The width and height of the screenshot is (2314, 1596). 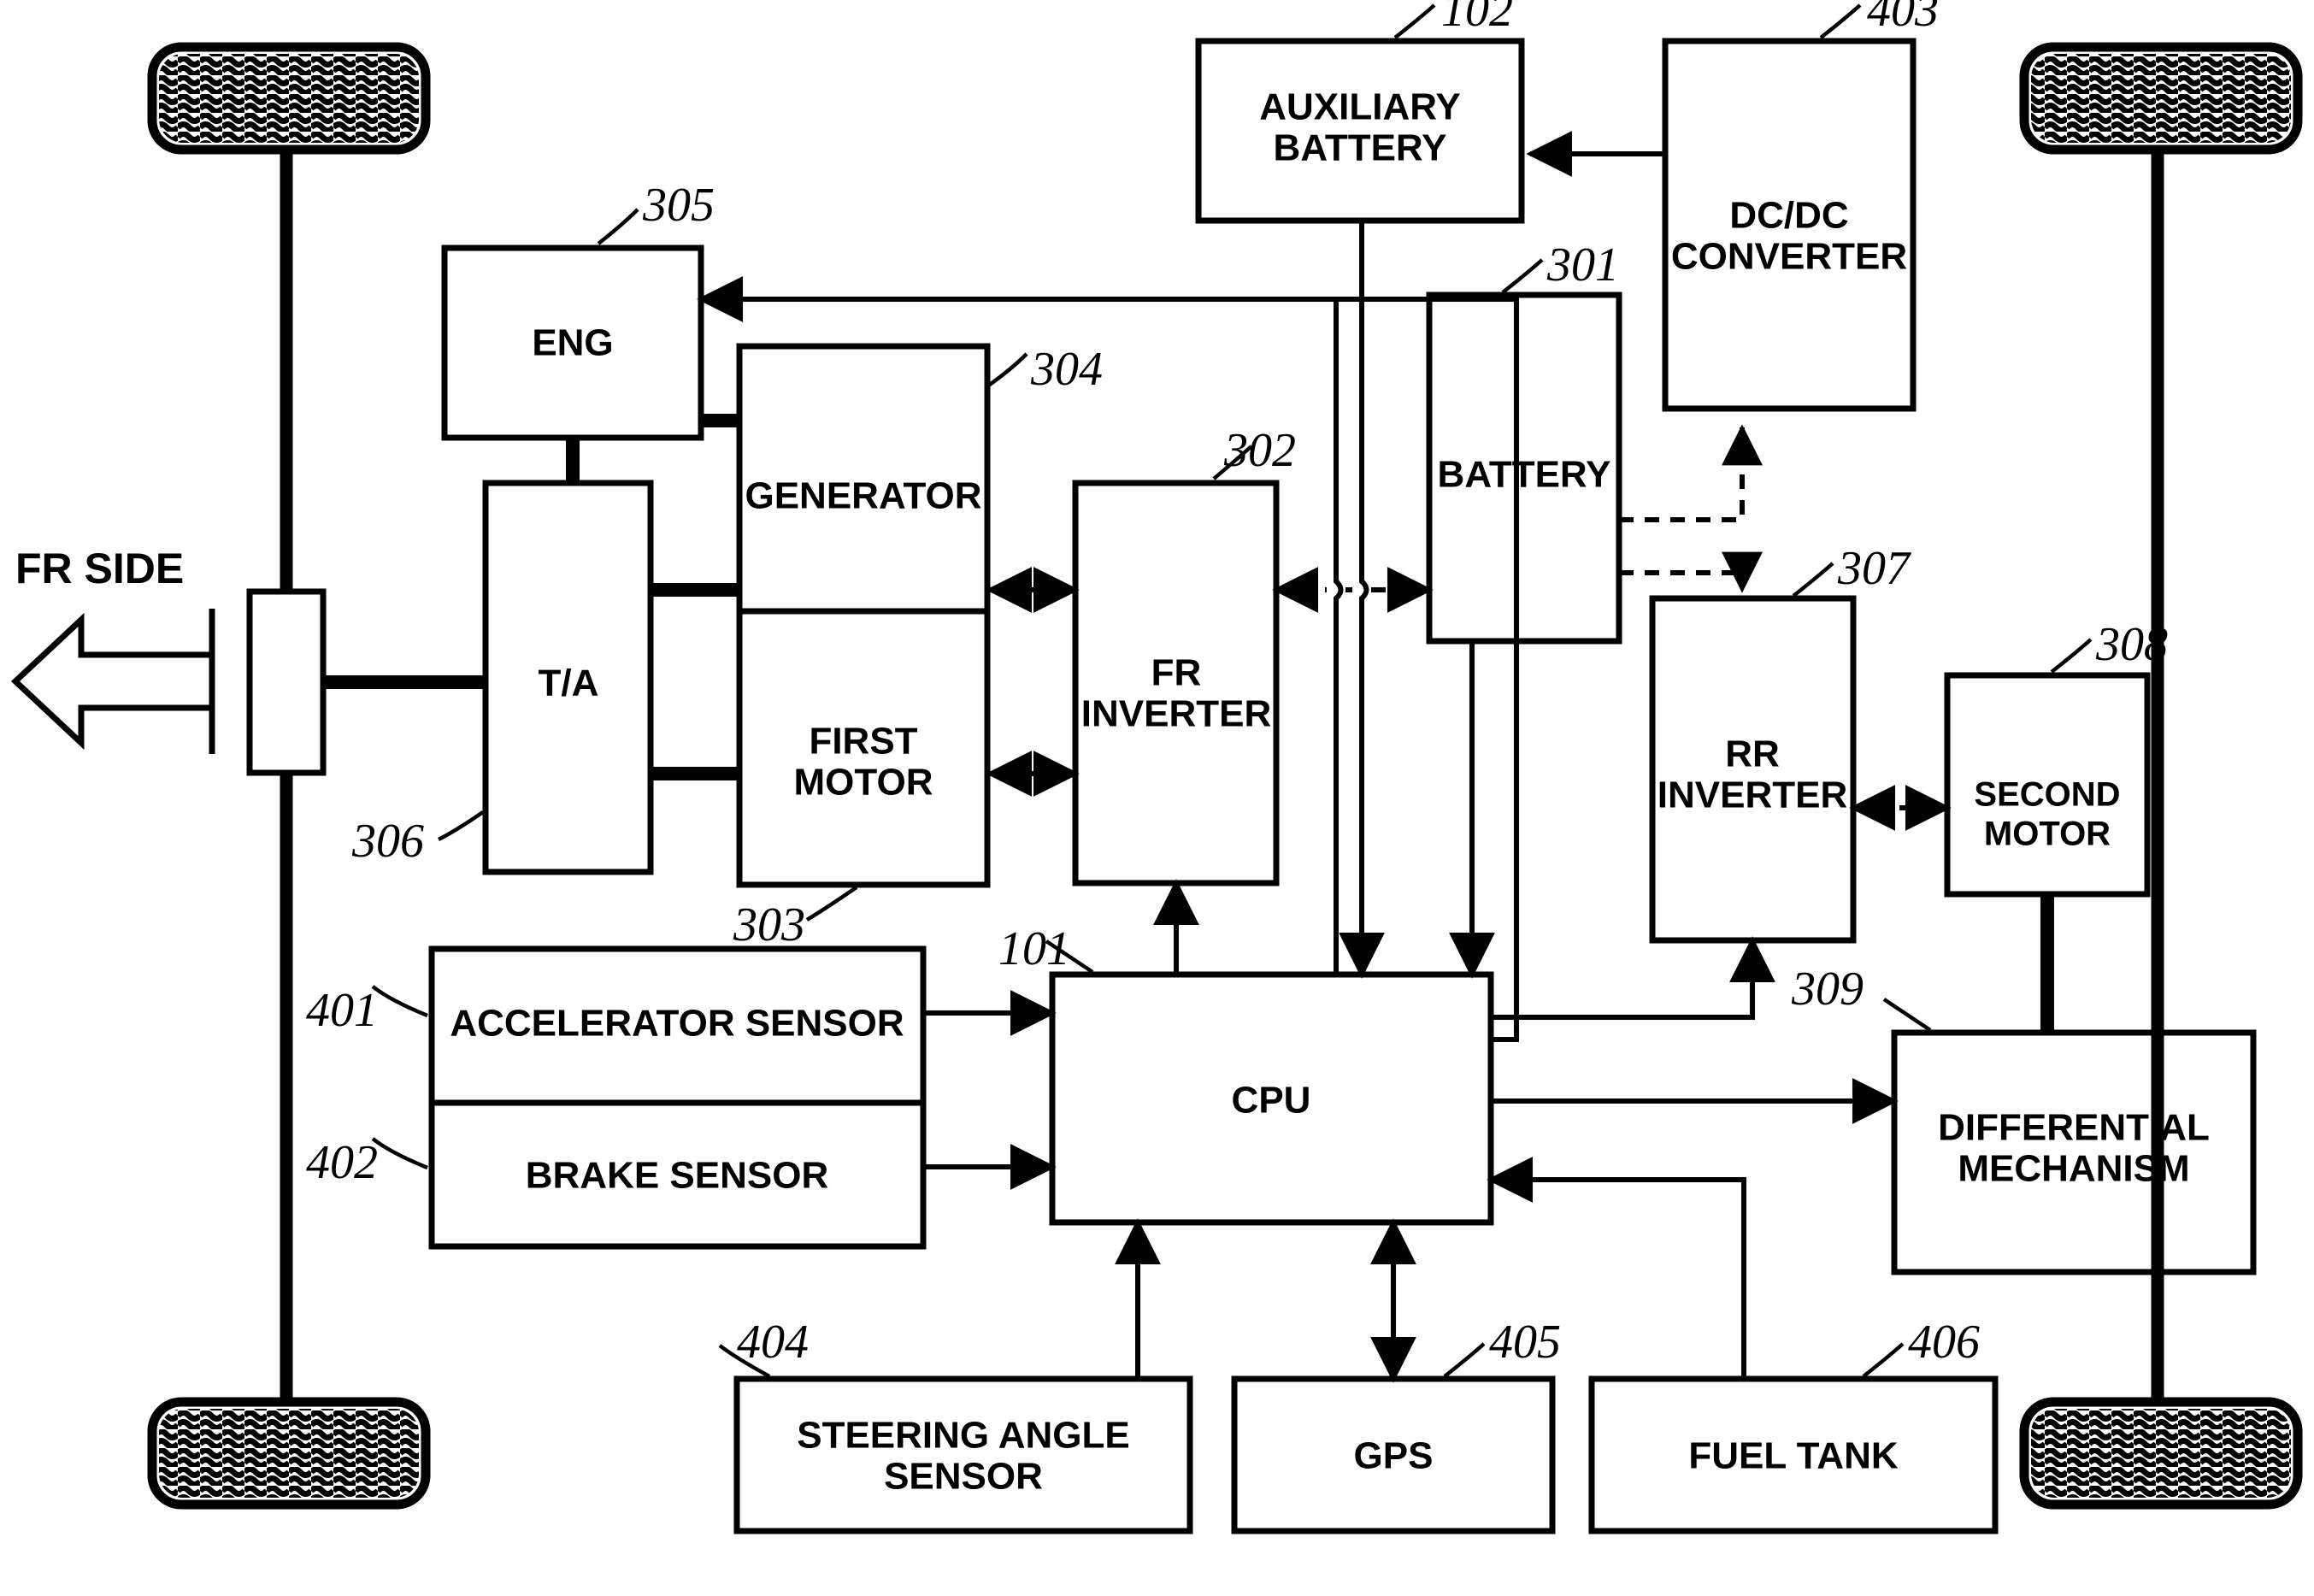 What do you see at coordinates (1691, 473) in the screenshot?
I see `signal-battery-to-dcdc` at bounding box center [1691, 473].